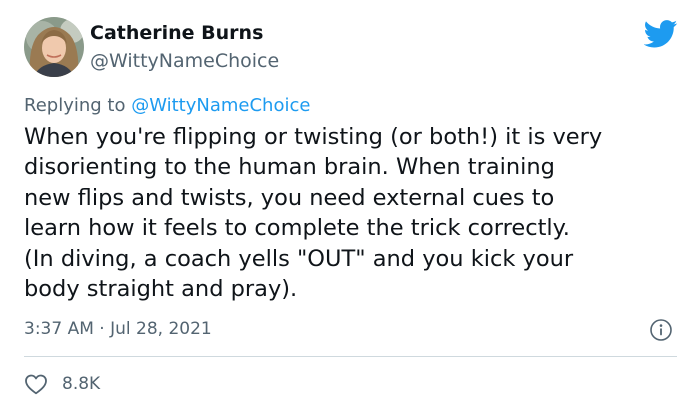 This screenshot has height=411, width=700. I want to click on like-button: 8.8K, so click(62, 384).